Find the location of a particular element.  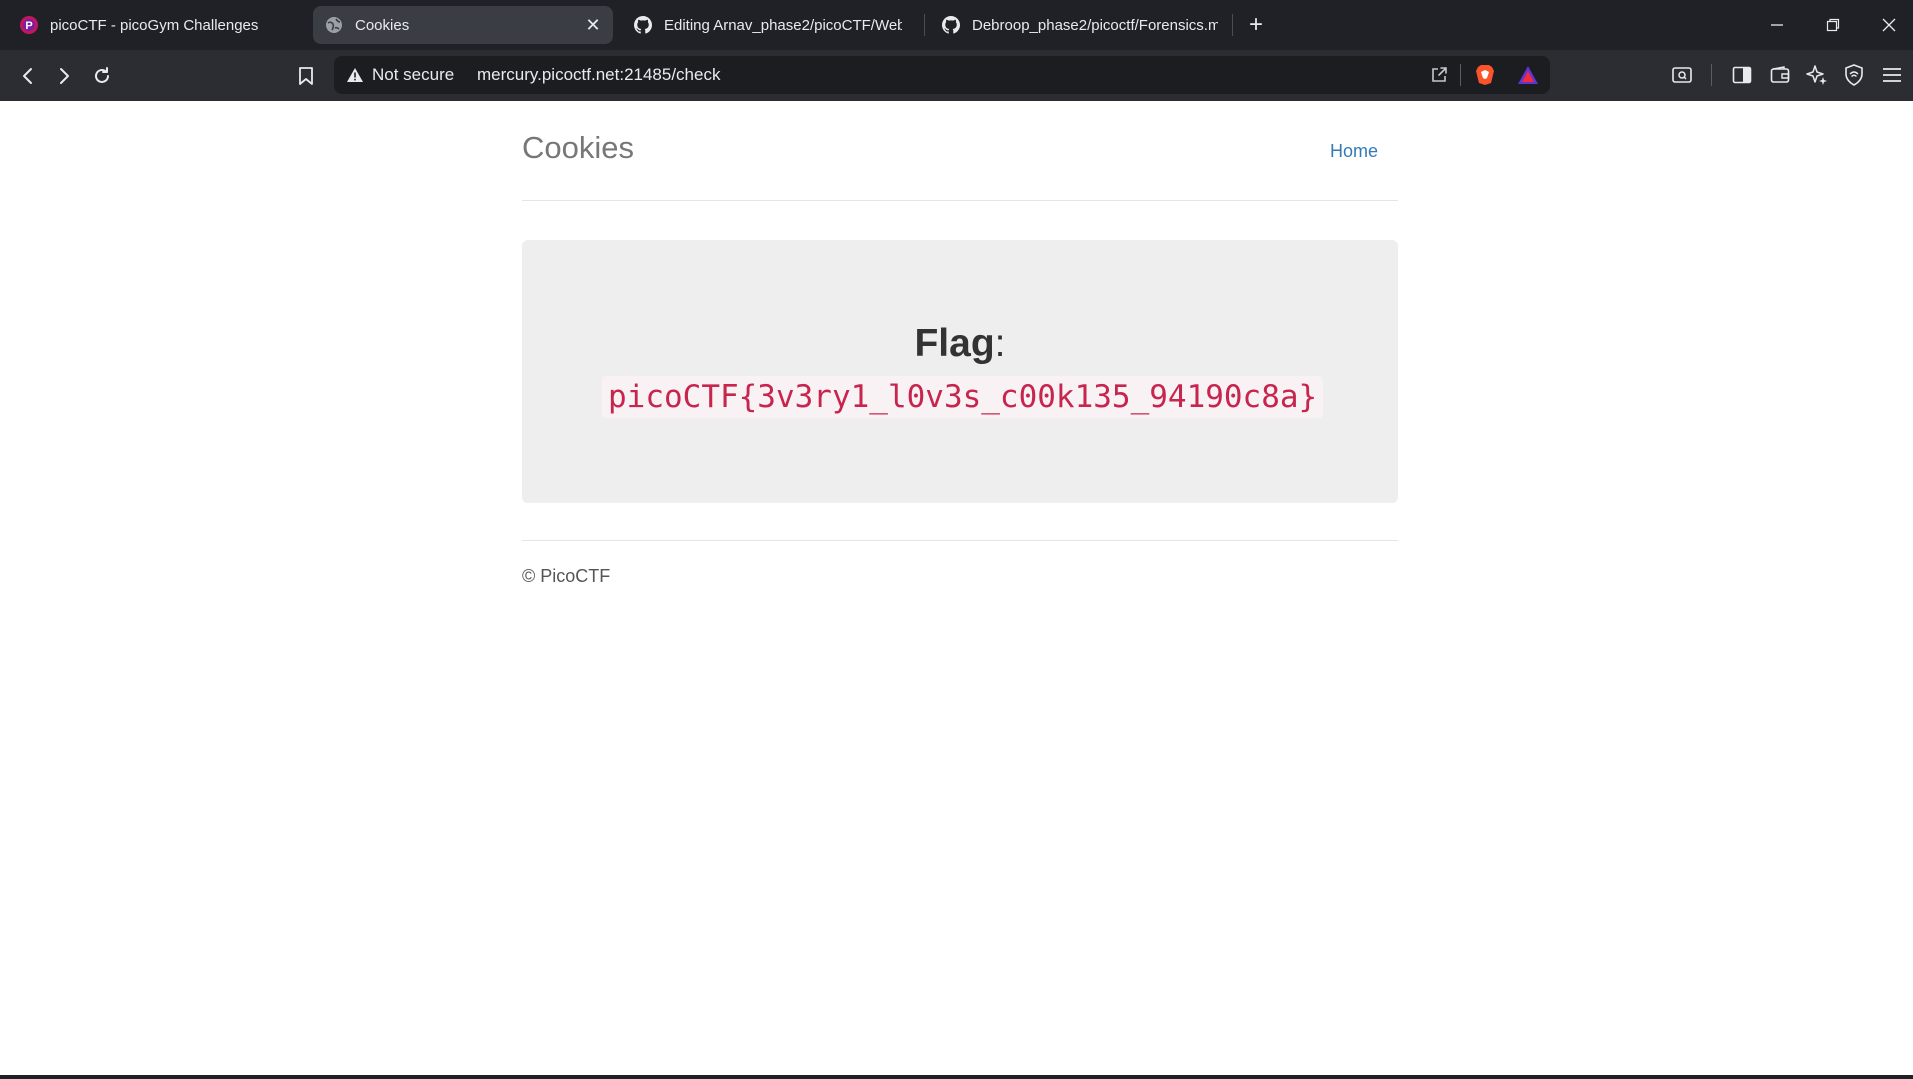

flag-colon: : is located at coordinates (1000, 343).